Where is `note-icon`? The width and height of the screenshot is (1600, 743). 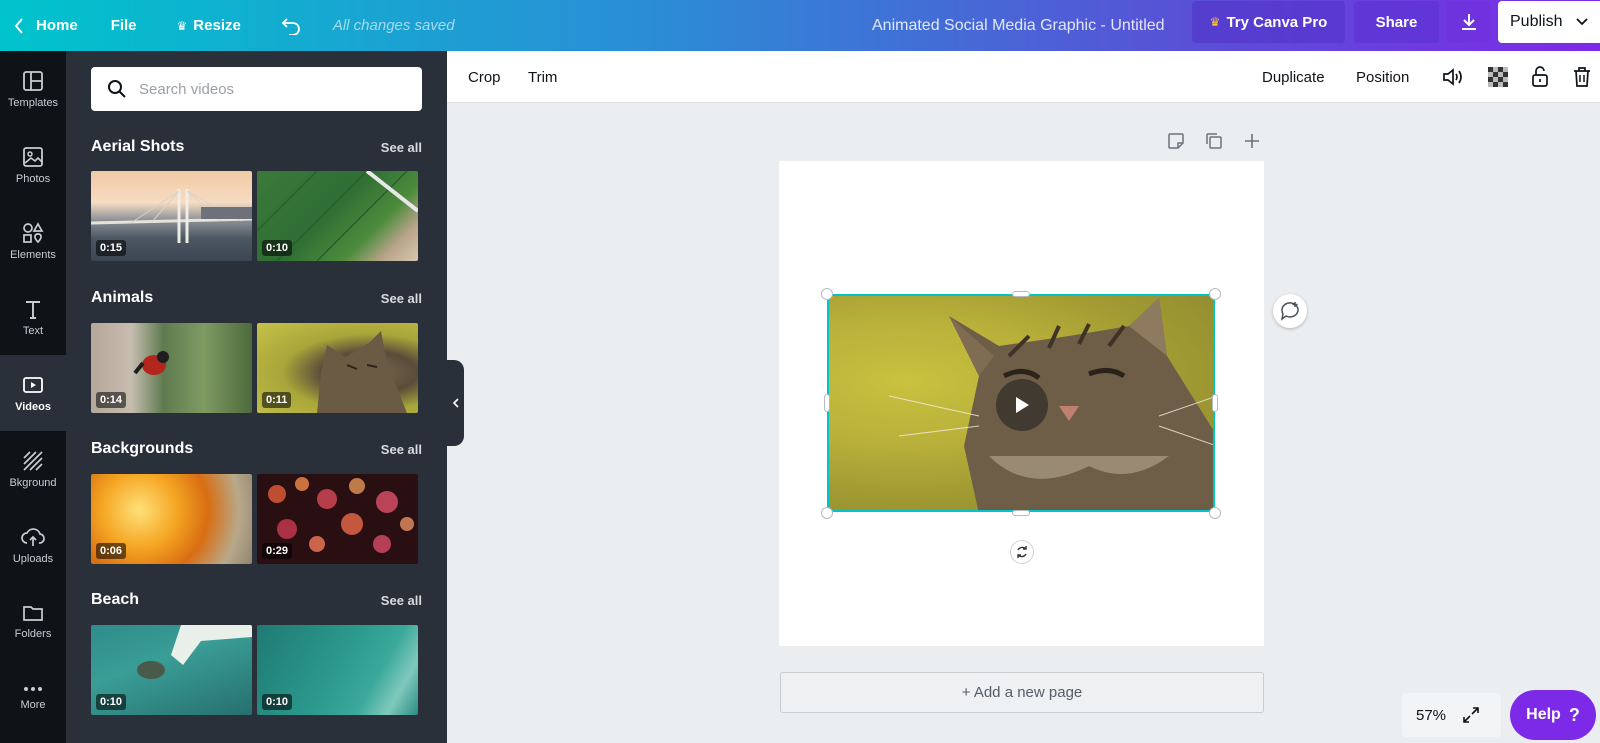
note-icon is located at coordinates (1176, 141).